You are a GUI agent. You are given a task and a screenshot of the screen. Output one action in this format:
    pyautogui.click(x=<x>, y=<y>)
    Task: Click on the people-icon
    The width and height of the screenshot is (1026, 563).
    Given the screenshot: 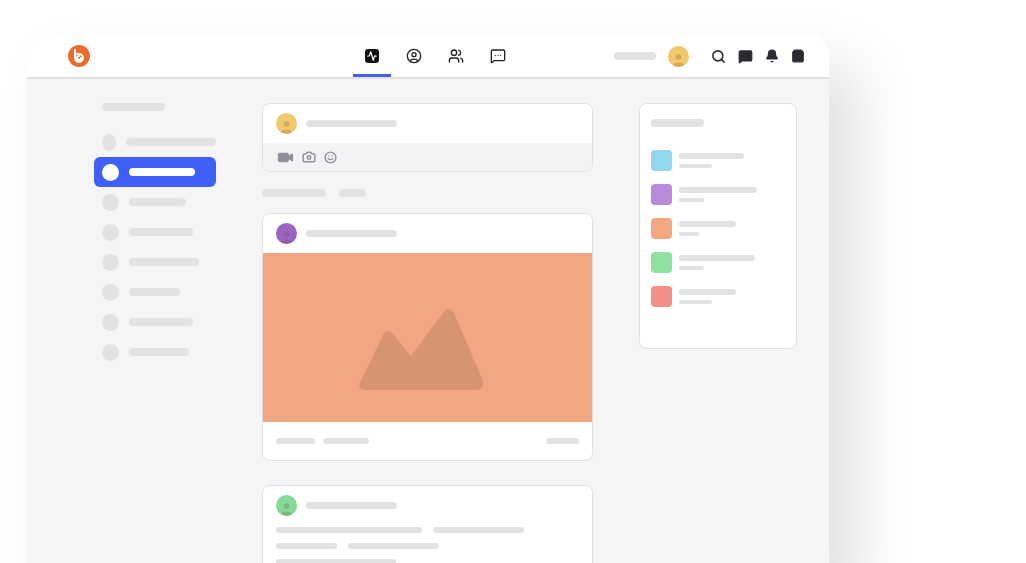 What is the action you would take?
    pyautogui.click(x=456, y=56)
    